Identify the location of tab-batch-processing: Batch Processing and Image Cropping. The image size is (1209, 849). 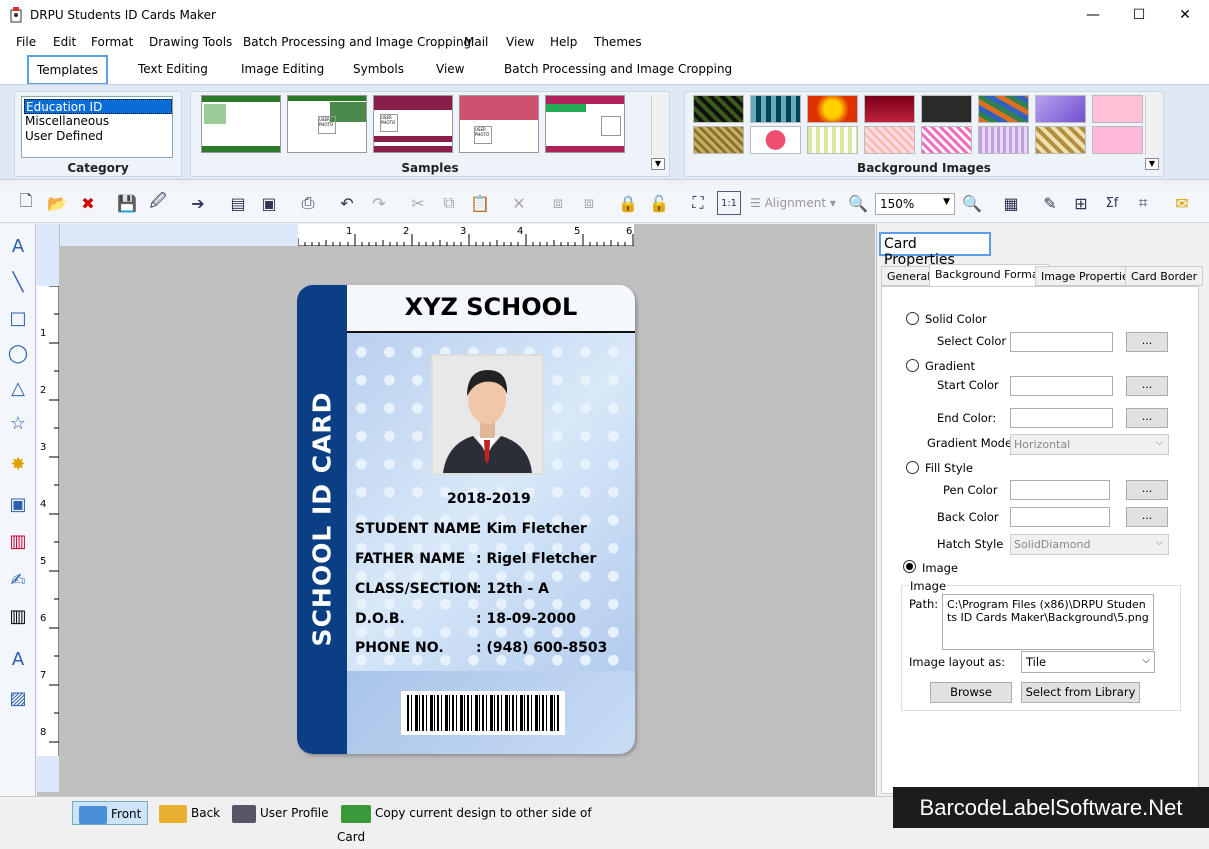
(618, 69).